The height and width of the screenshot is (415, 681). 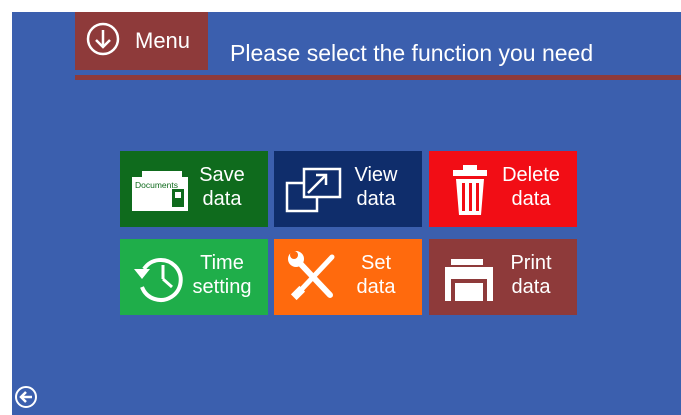 I want to click on expand-window-icon, so click(x=313, y=190).